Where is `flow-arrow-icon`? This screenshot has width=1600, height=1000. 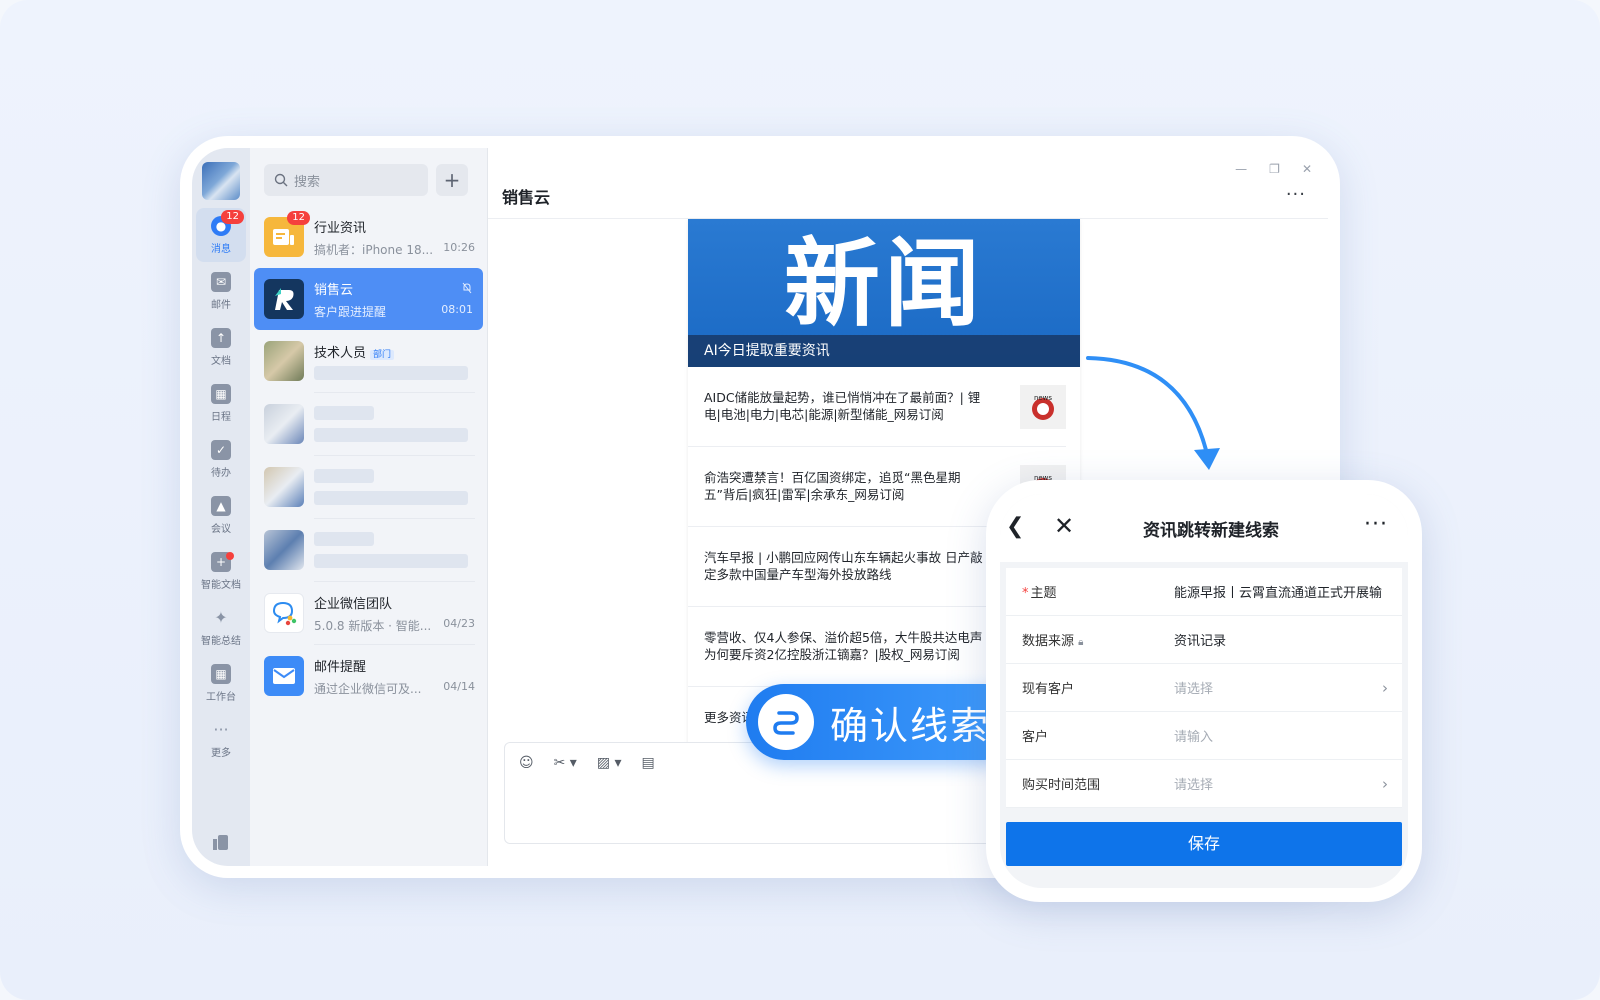
flow-arrow-icon is located at coordinates (1153, 413).